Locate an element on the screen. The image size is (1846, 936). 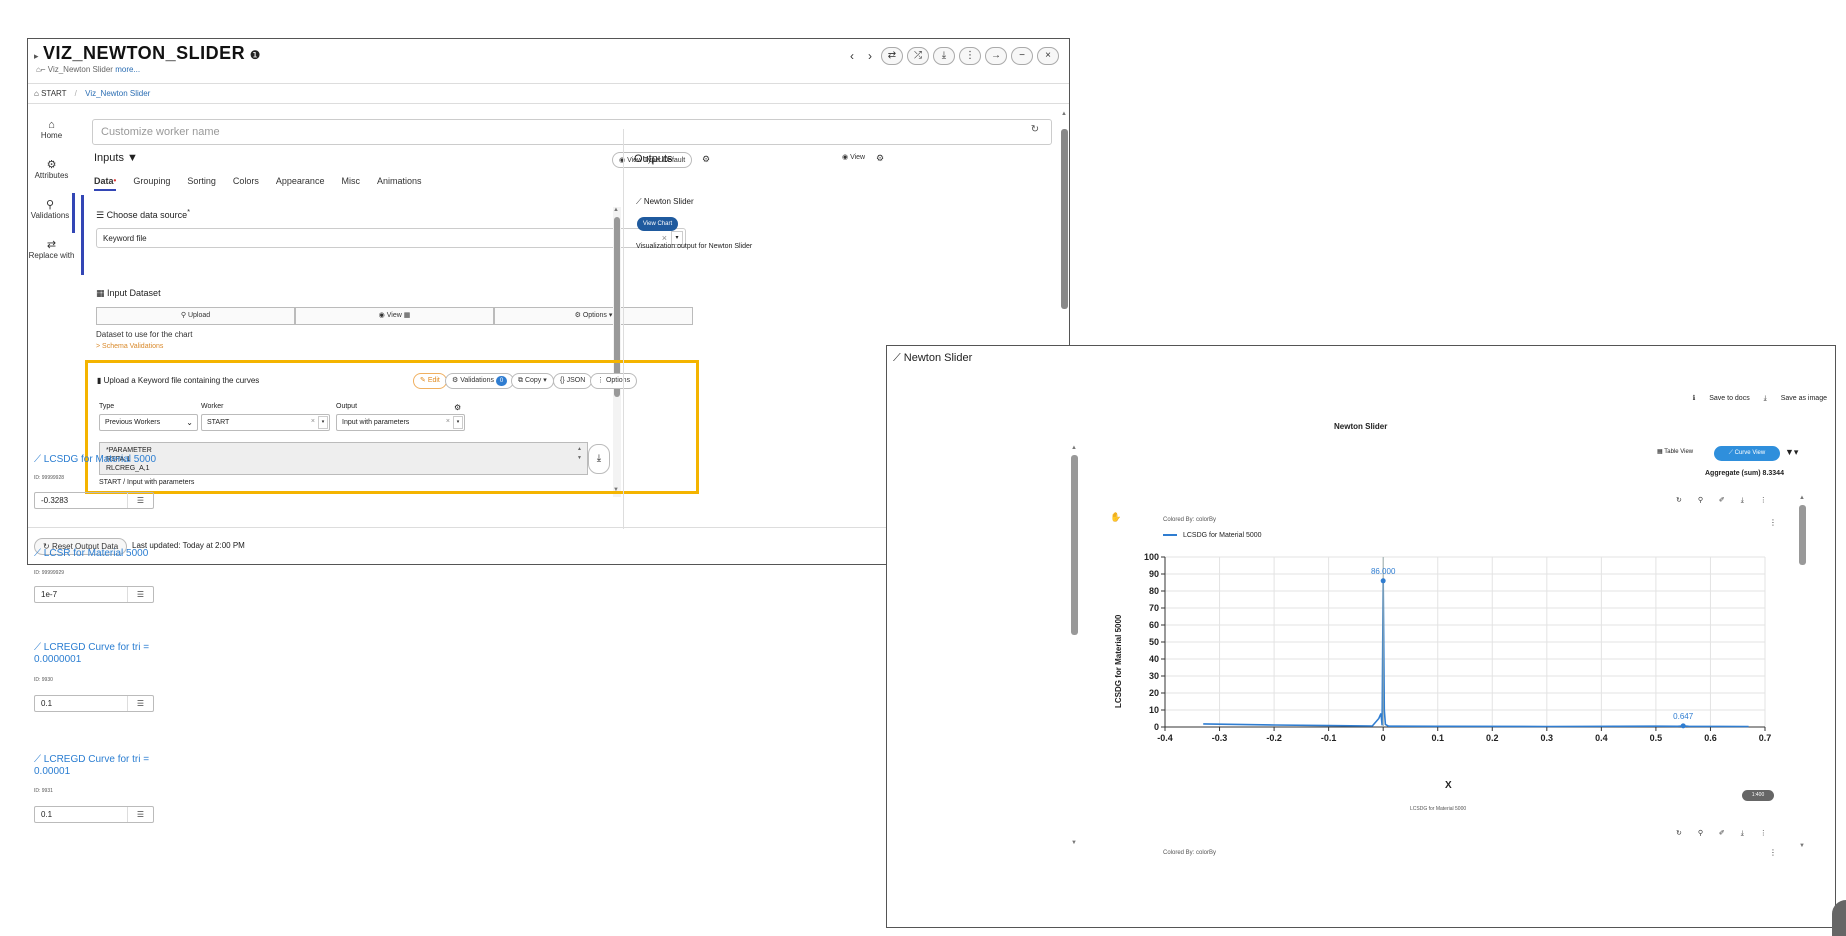
save-image-button: ⤓ Save as image is located at coordinates (1795, 398).